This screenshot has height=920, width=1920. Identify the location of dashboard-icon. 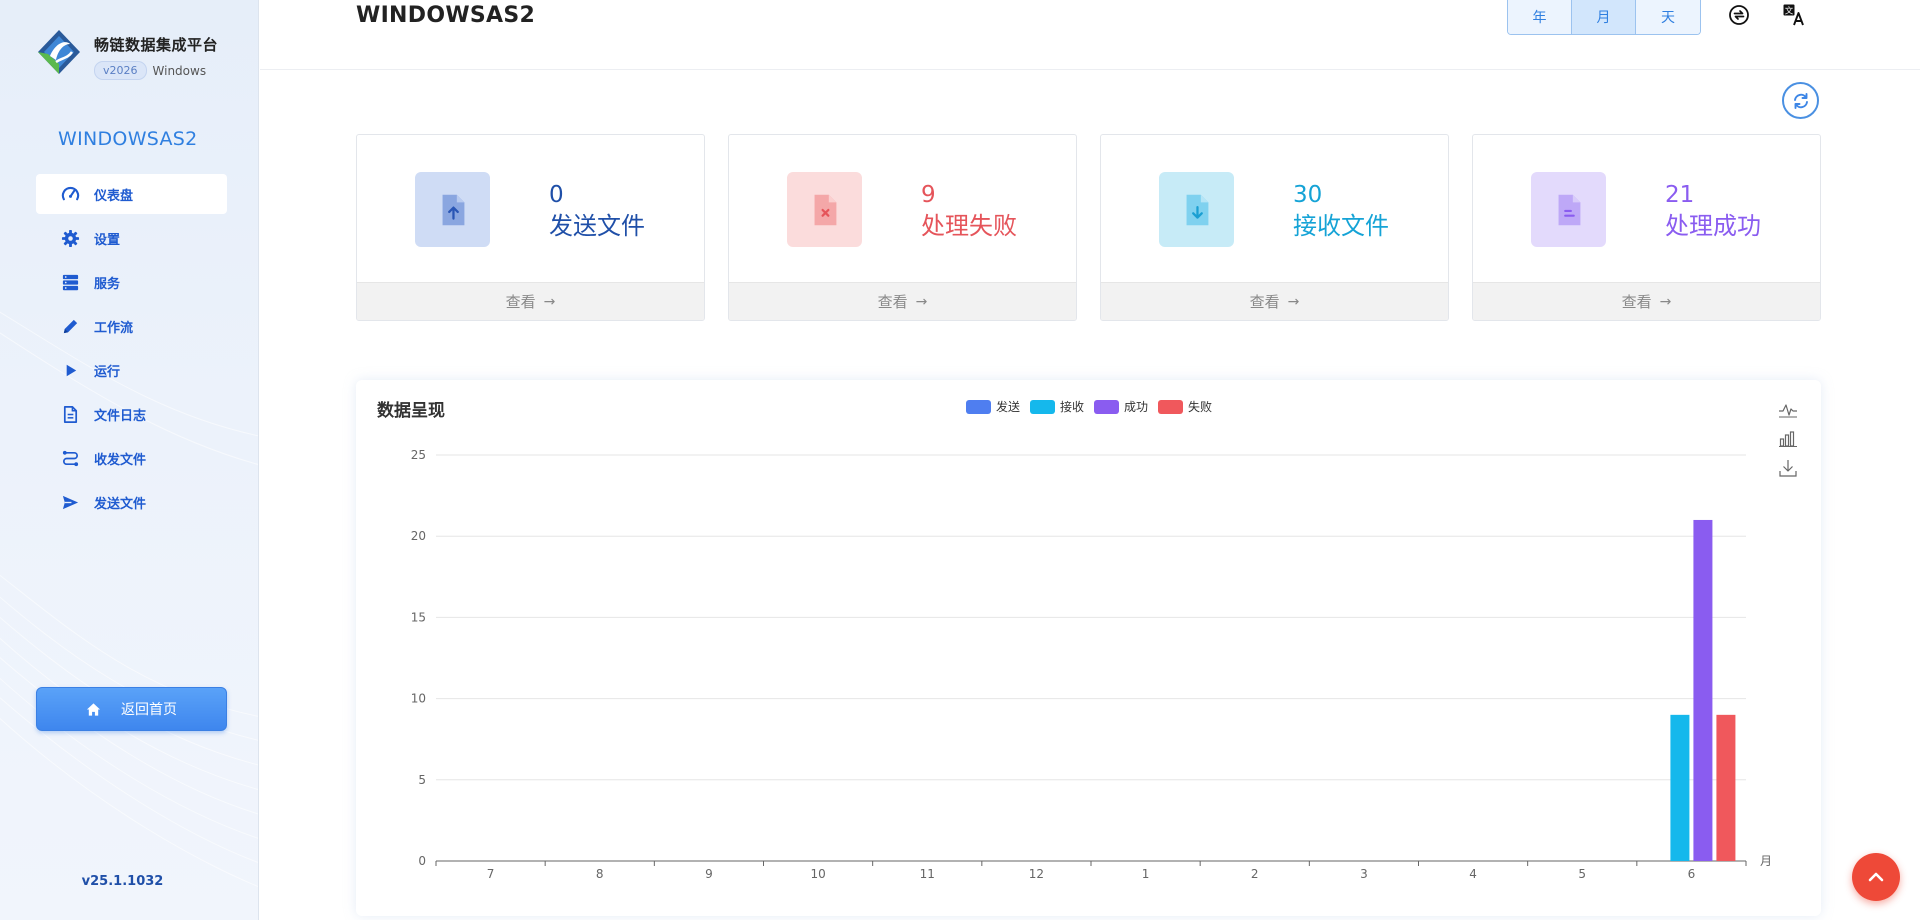
(70, 194).